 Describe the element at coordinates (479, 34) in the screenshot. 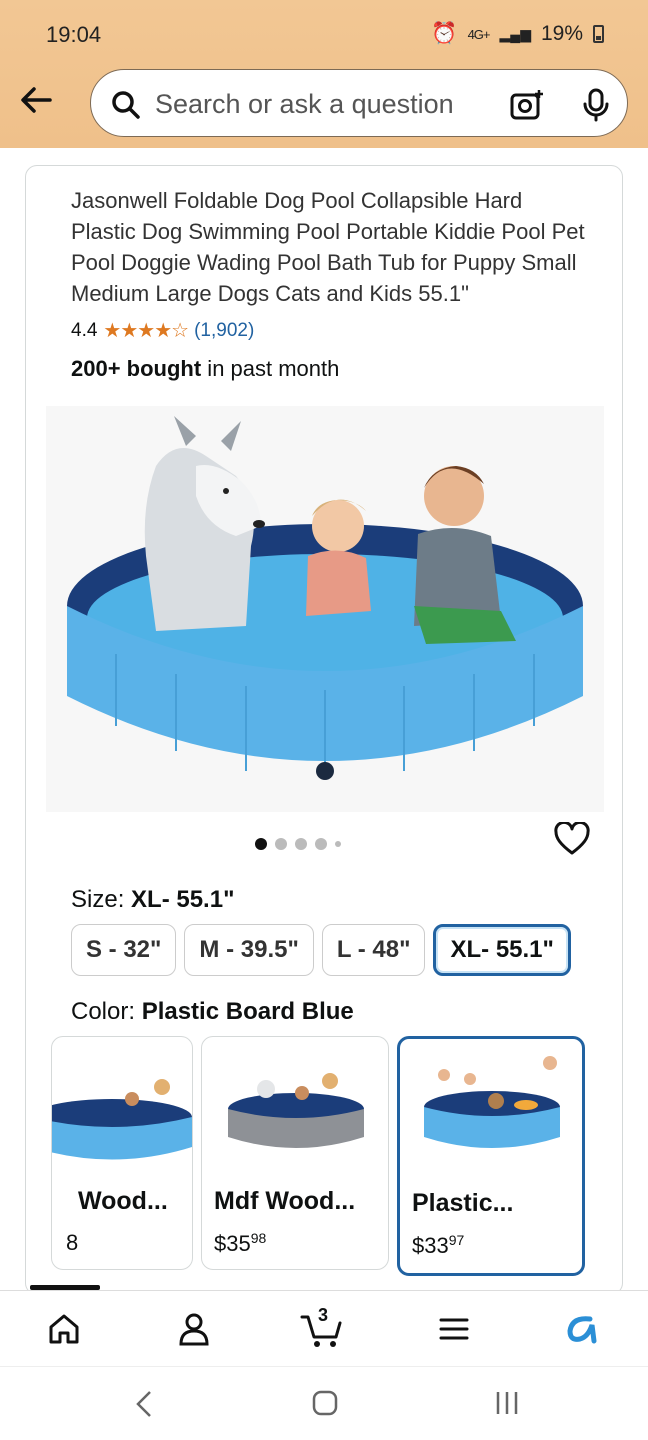

I see `network-label: 4G+` at that location.